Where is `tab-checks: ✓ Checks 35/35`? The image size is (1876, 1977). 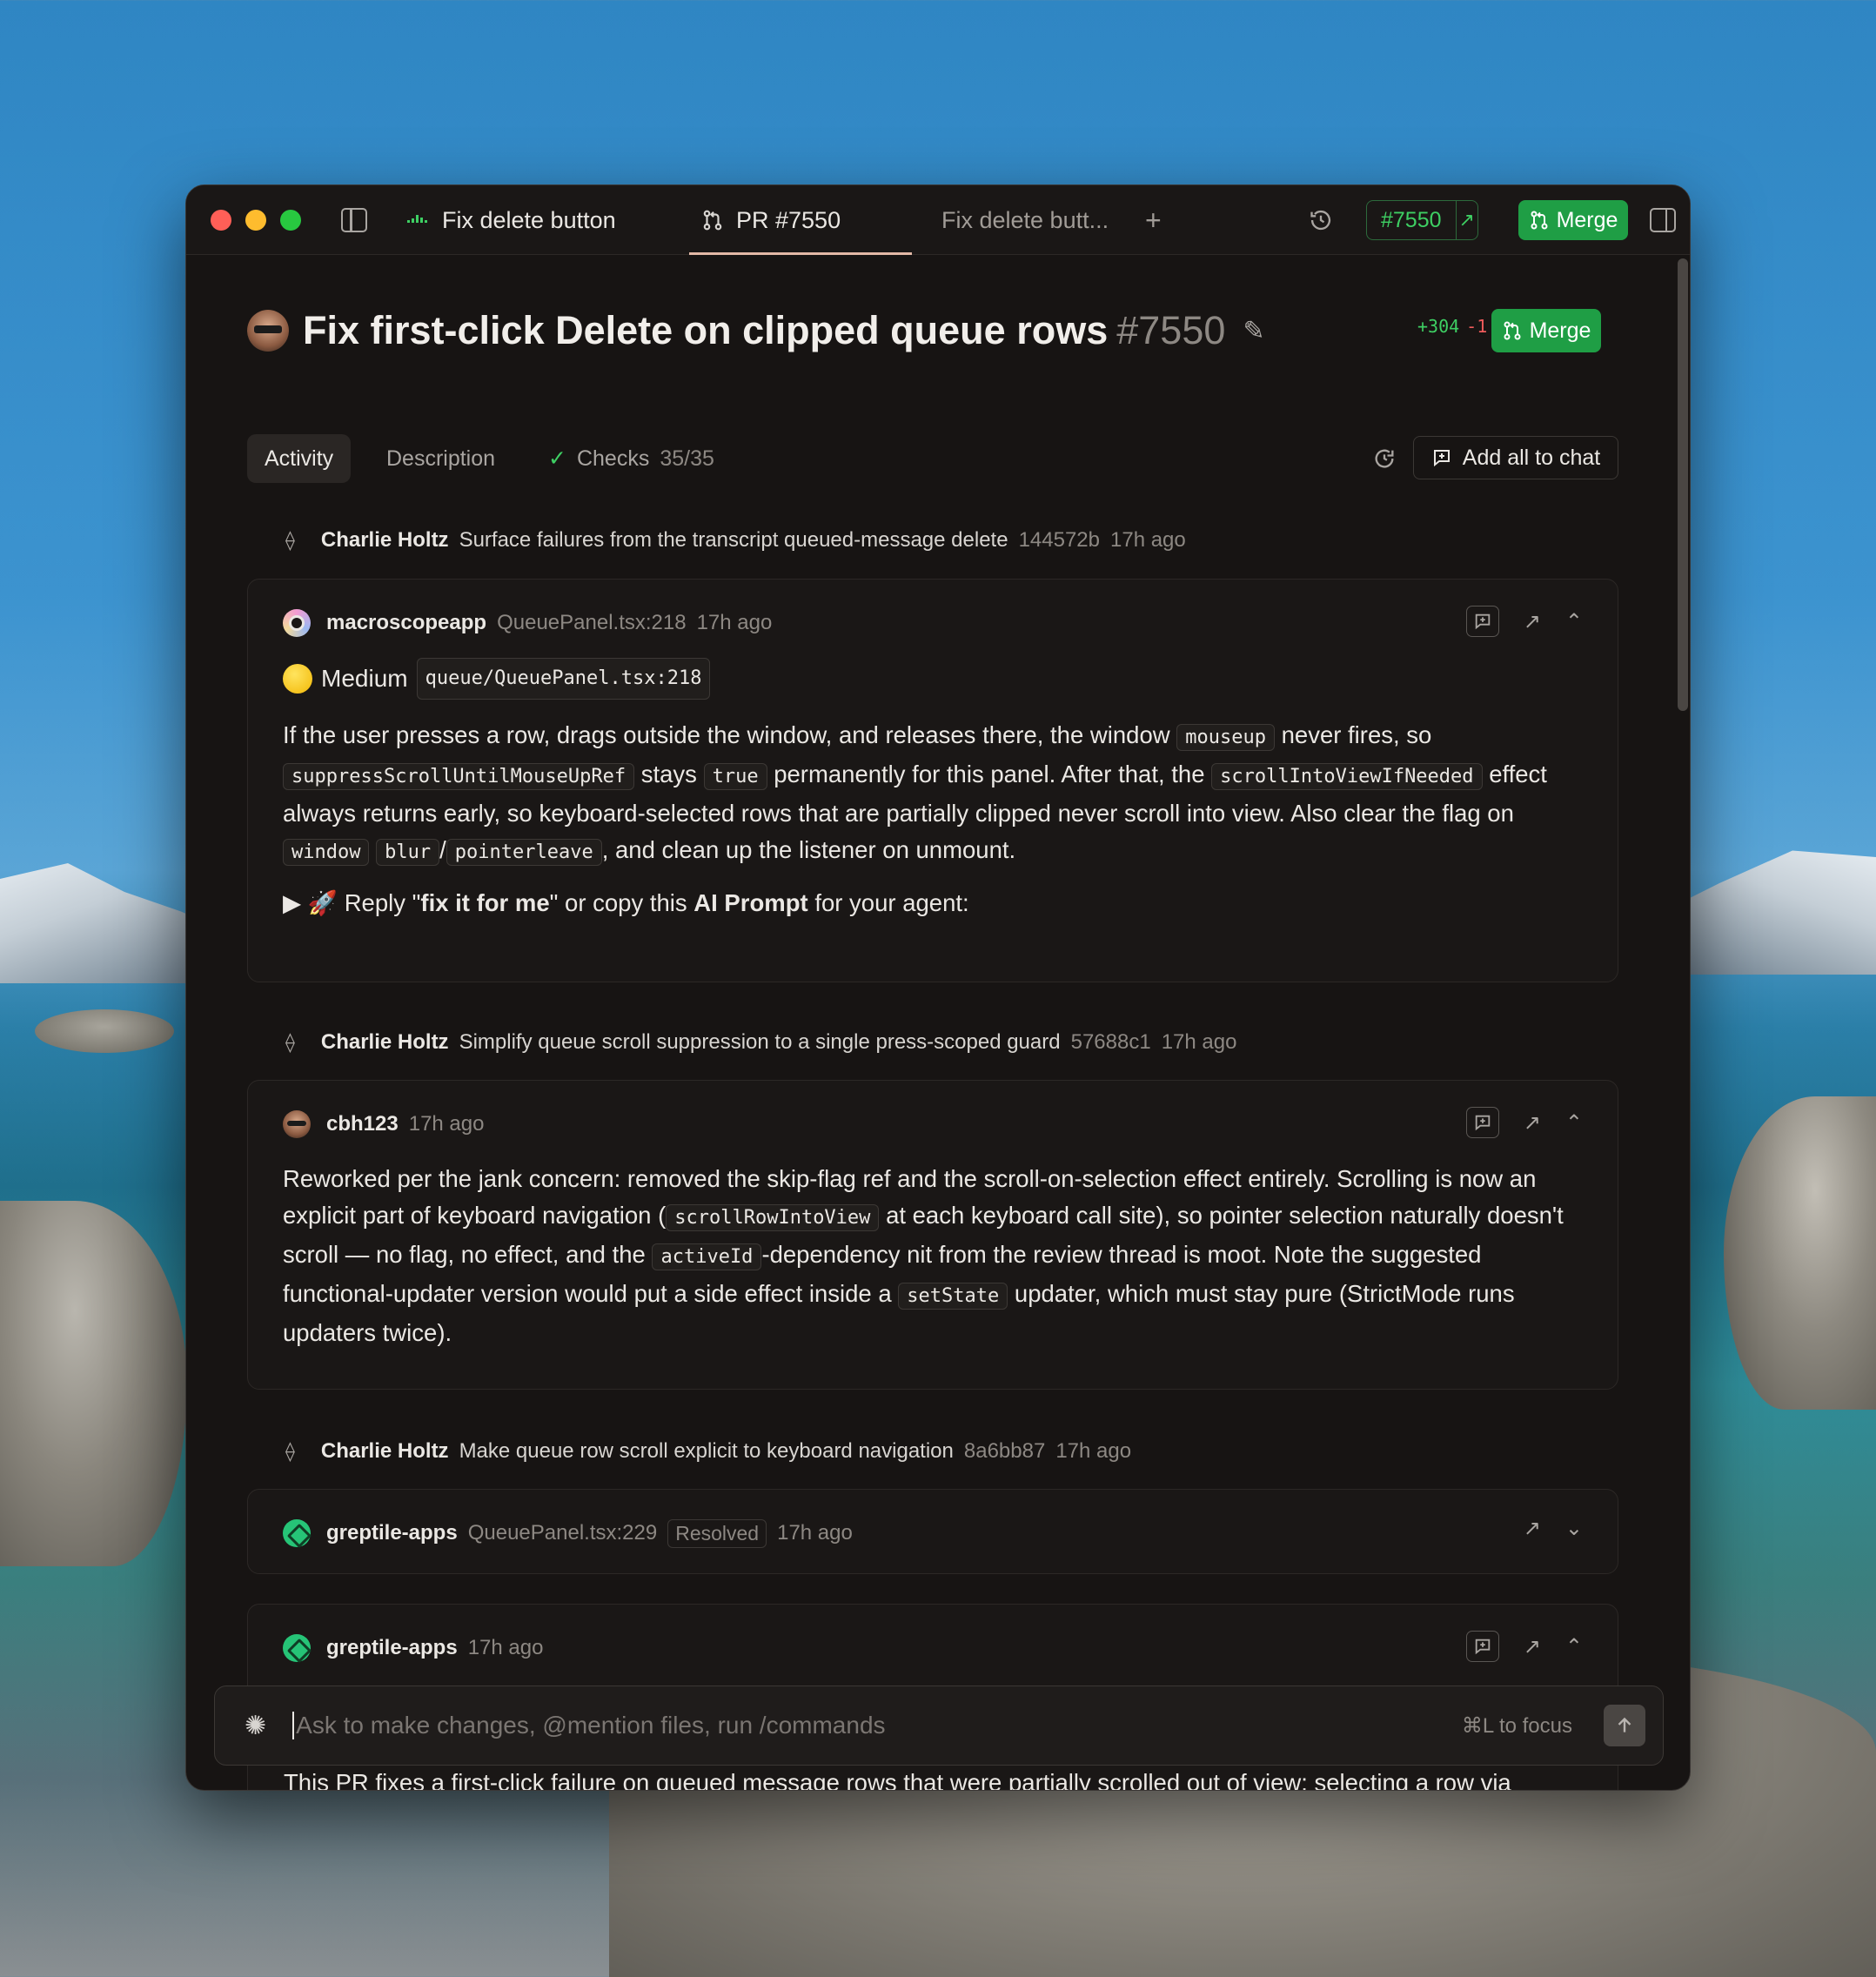 tab-checks: ✓ Checks 35/35 is located at coordinates (631, 458).